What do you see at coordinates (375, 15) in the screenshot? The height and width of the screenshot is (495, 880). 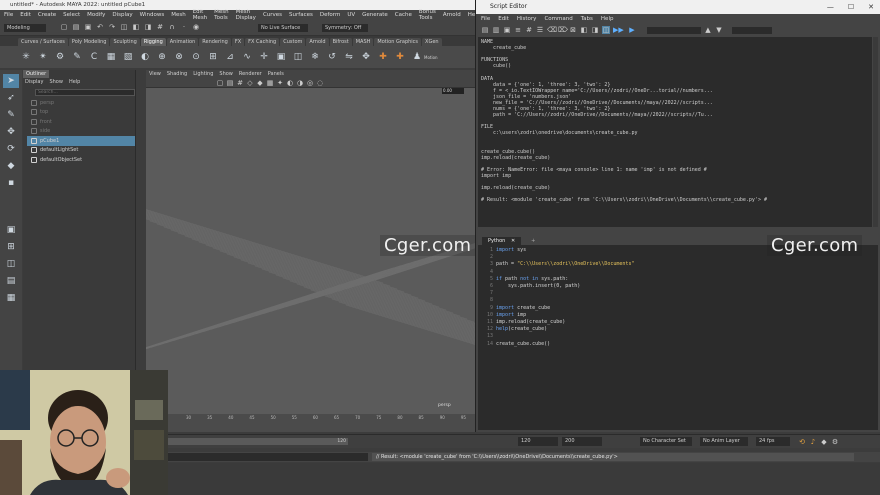 I see `menu-generate: Generate` at bounding box center [375, 15].